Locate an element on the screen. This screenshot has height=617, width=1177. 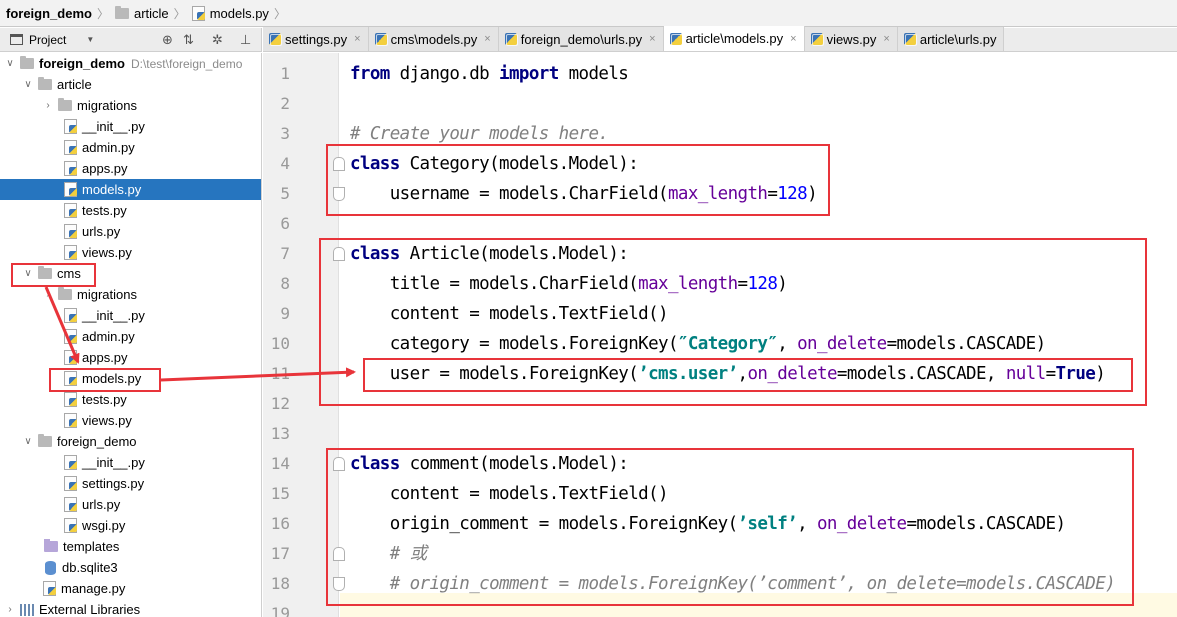
tree-item-label: __init__.py is located at coordinates (113, 126).